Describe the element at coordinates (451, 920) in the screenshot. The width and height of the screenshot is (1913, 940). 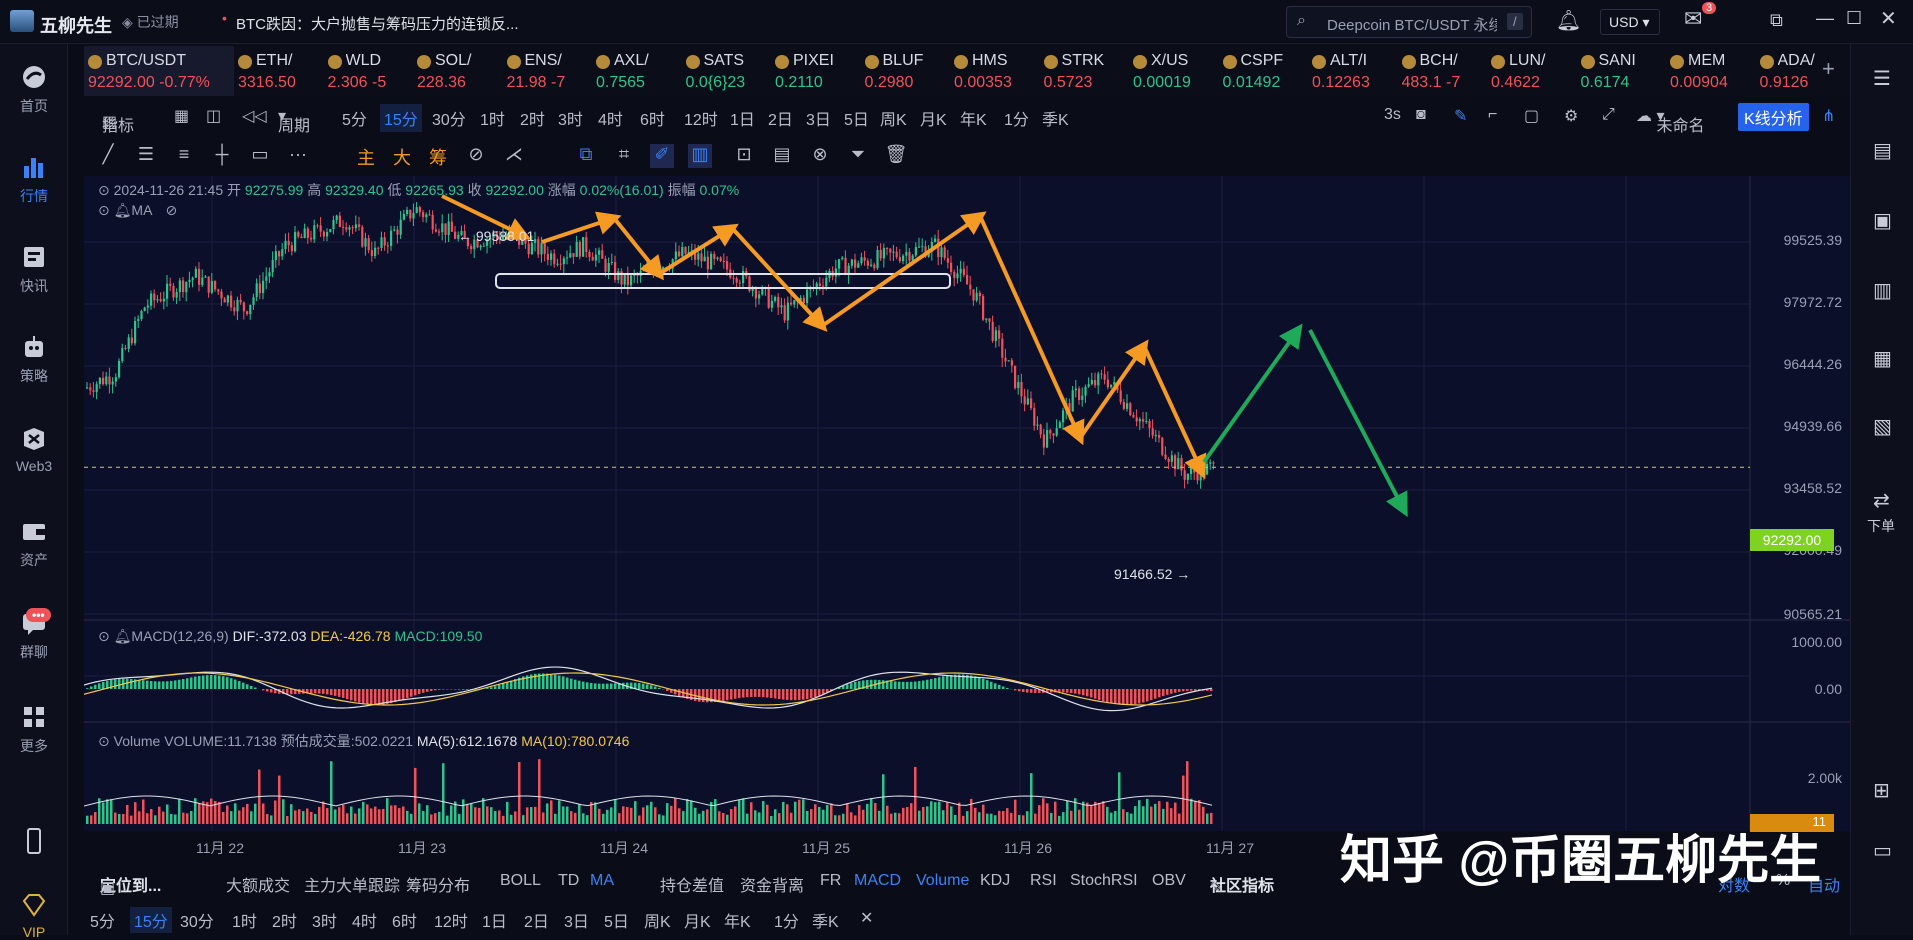
I see `bottom-interval-tab: 12时` at that location.